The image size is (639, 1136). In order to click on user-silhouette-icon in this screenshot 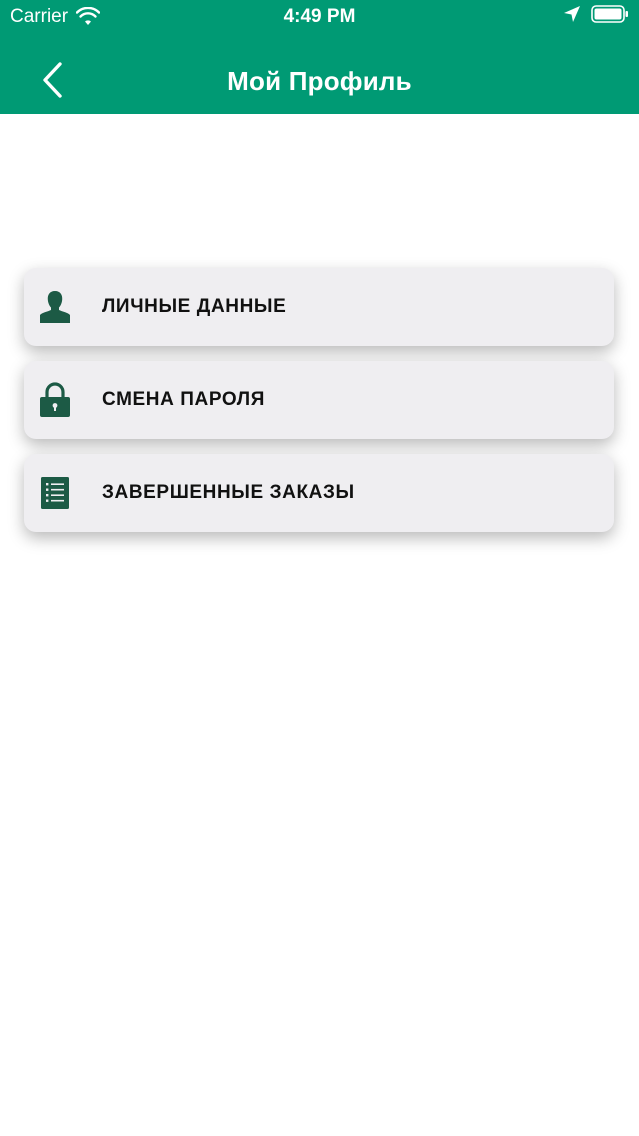, I will do `click(55, 307)`.